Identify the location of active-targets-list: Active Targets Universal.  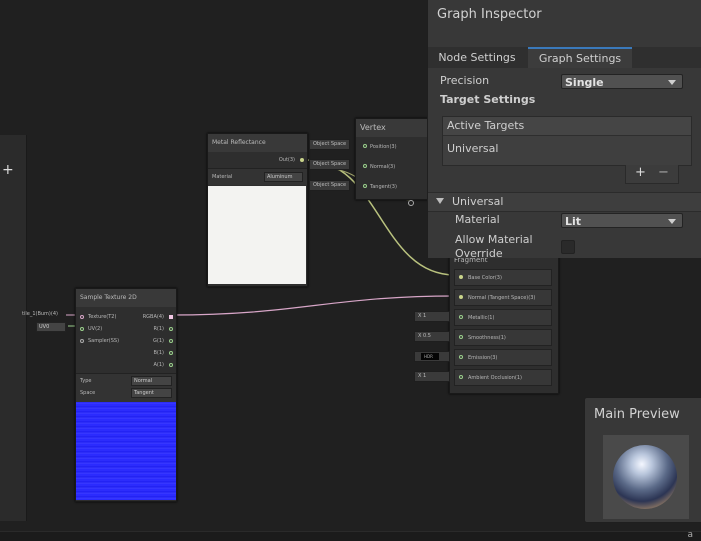
(567, 141).